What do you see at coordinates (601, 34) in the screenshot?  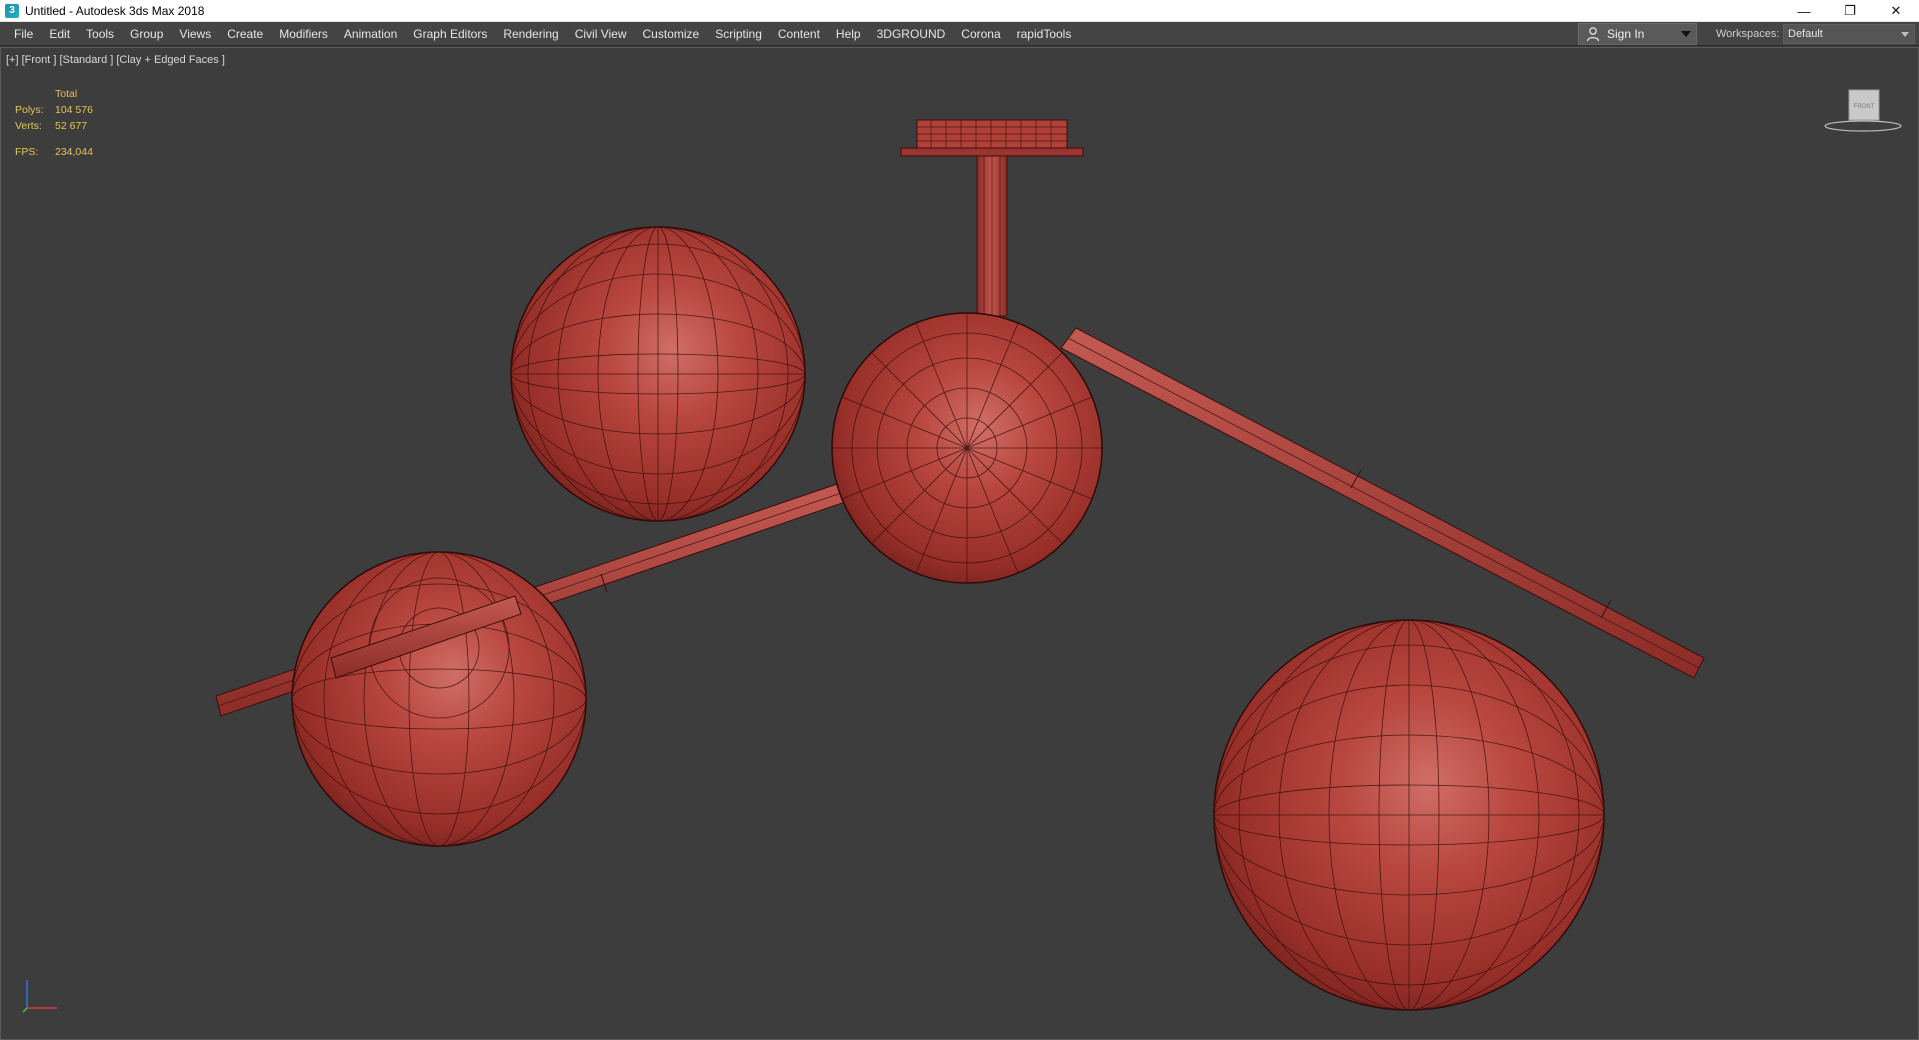 I see `menu-civil-view: Civil View` at bounding box center [601, 34].